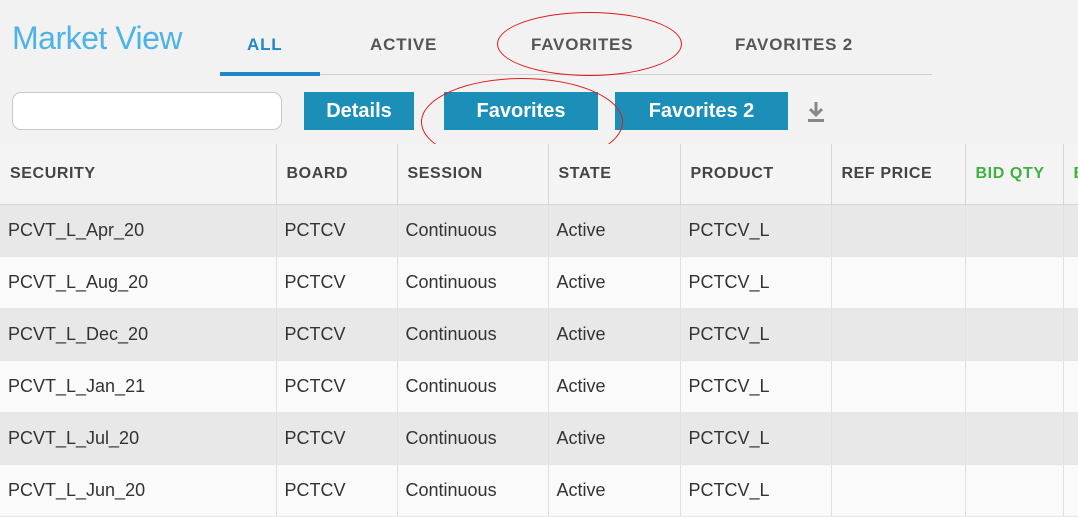 This screenshot has width=1078, height=517. What do you see at coordinates (898, 174) in the screenshot?
I see `column-header-ref-price: REF PRICE` at bounding box center [898, 174].